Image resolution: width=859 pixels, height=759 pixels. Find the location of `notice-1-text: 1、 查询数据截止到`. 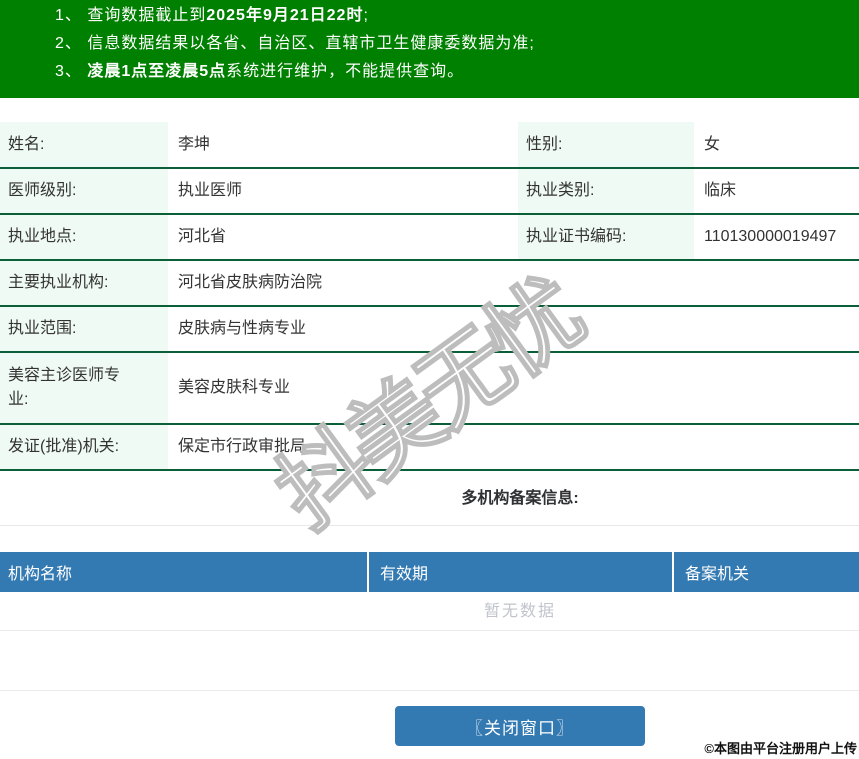

notice-1-text: 1、 查询数据截止到 is located at coordinates (131, 15).